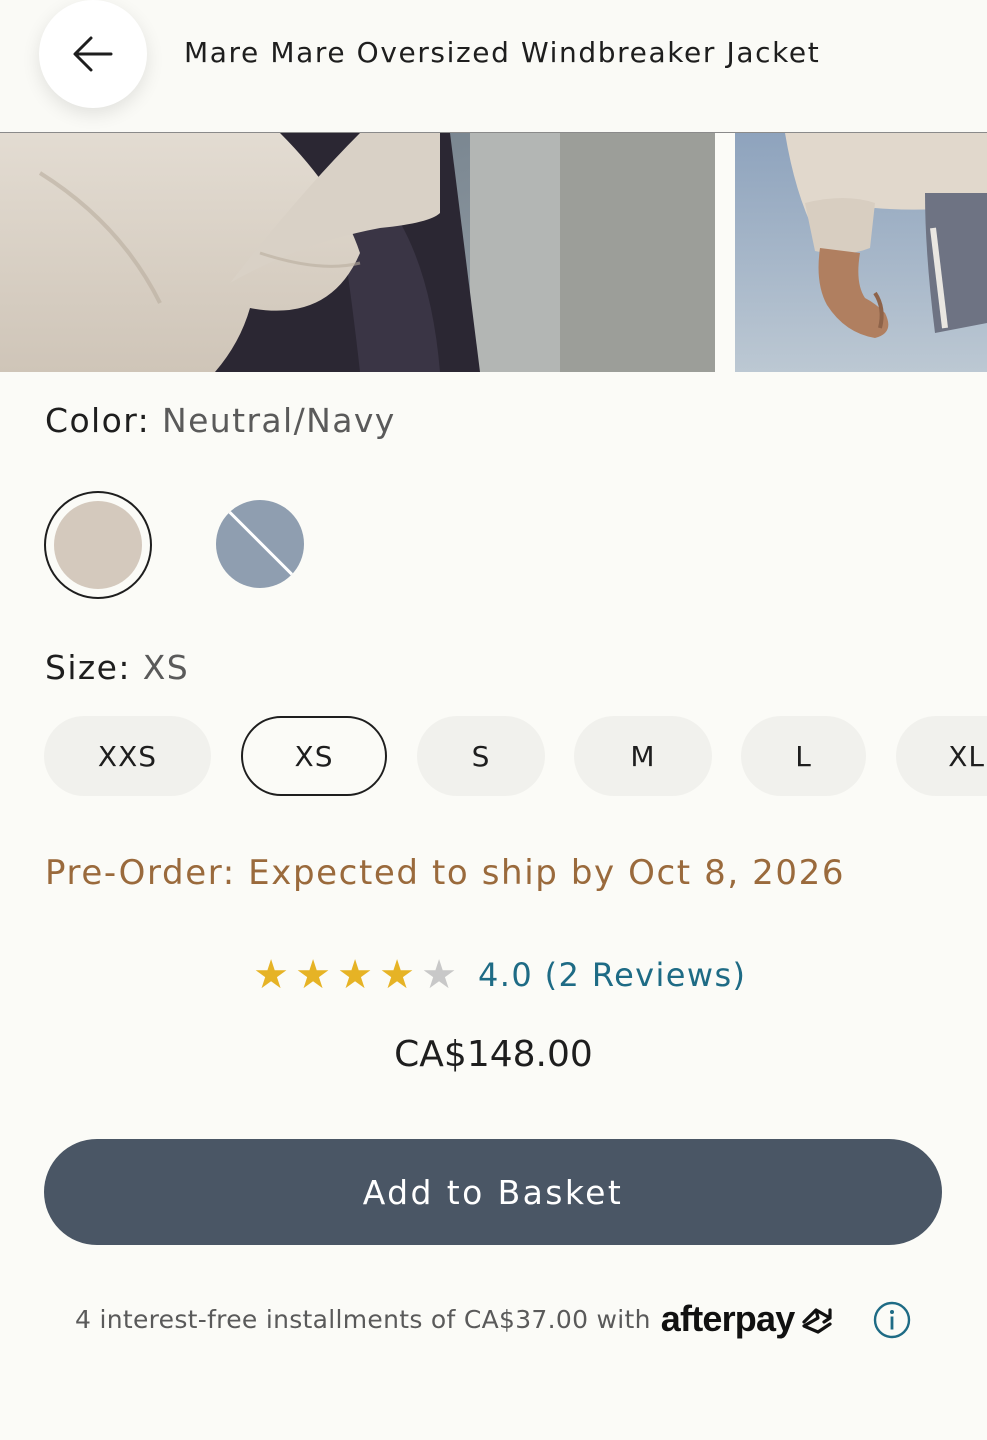 The width and height of the screenshot is (987, 1440). I want to click on product-price: CA$148.00, so click(493, 1054).